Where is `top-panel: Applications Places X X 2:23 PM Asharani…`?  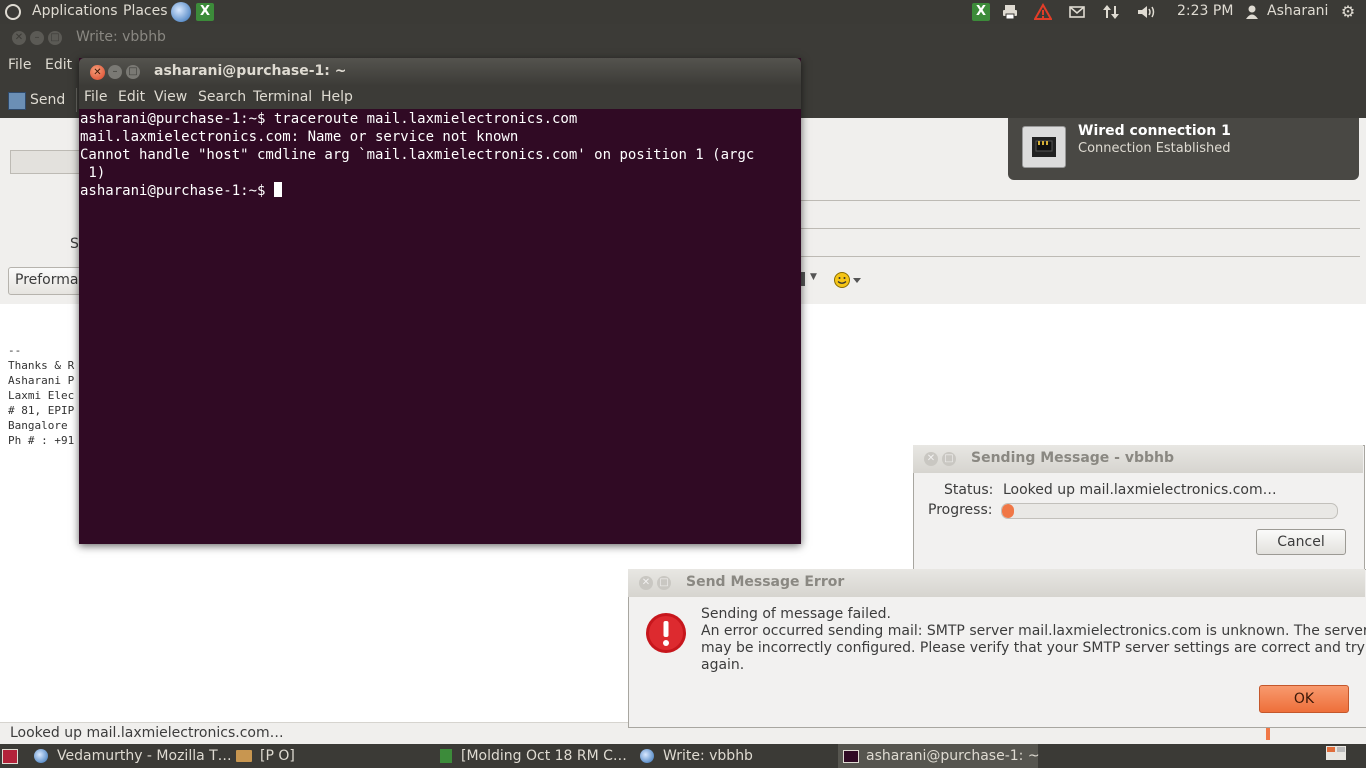 top-panel: Applications Places X X 2:23 PM Asharani… is located at coordinates (683, 12).